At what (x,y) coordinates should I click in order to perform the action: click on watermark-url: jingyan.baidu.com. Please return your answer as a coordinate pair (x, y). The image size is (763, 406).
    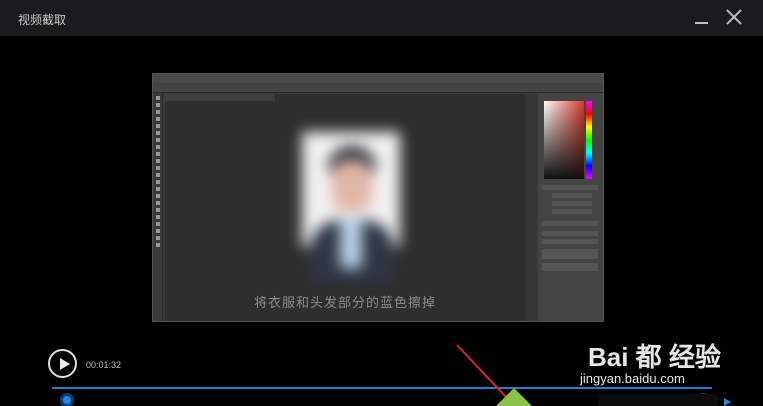
    Looking at the image, I should click on (632, 378).